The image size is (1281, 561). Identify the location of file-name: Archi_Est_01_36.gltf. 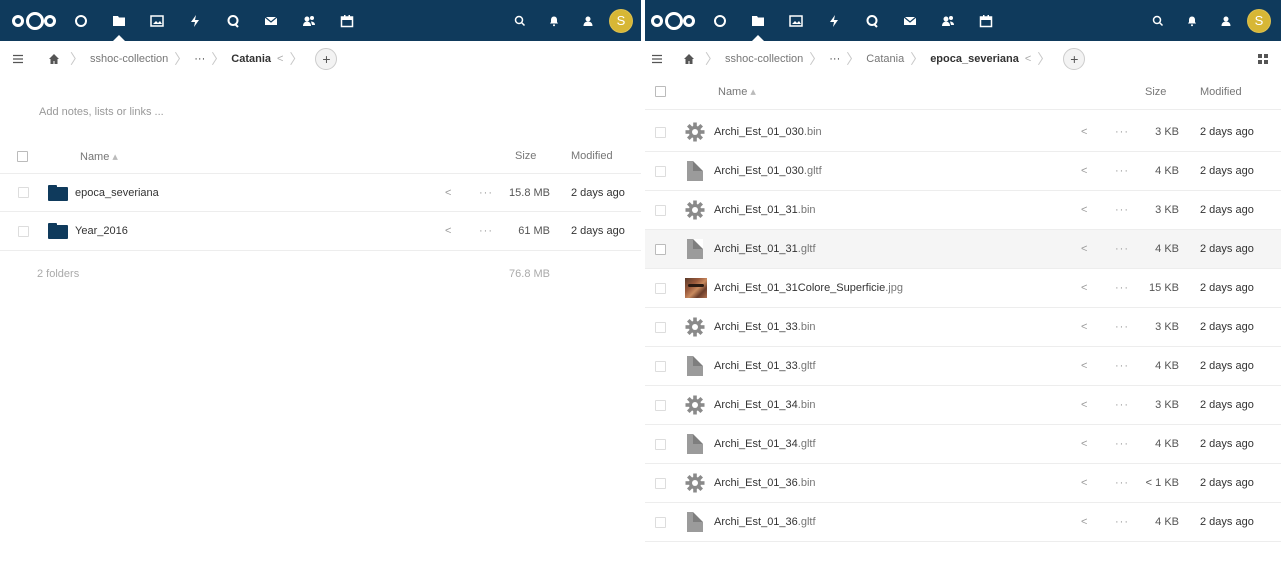
(765, 522).